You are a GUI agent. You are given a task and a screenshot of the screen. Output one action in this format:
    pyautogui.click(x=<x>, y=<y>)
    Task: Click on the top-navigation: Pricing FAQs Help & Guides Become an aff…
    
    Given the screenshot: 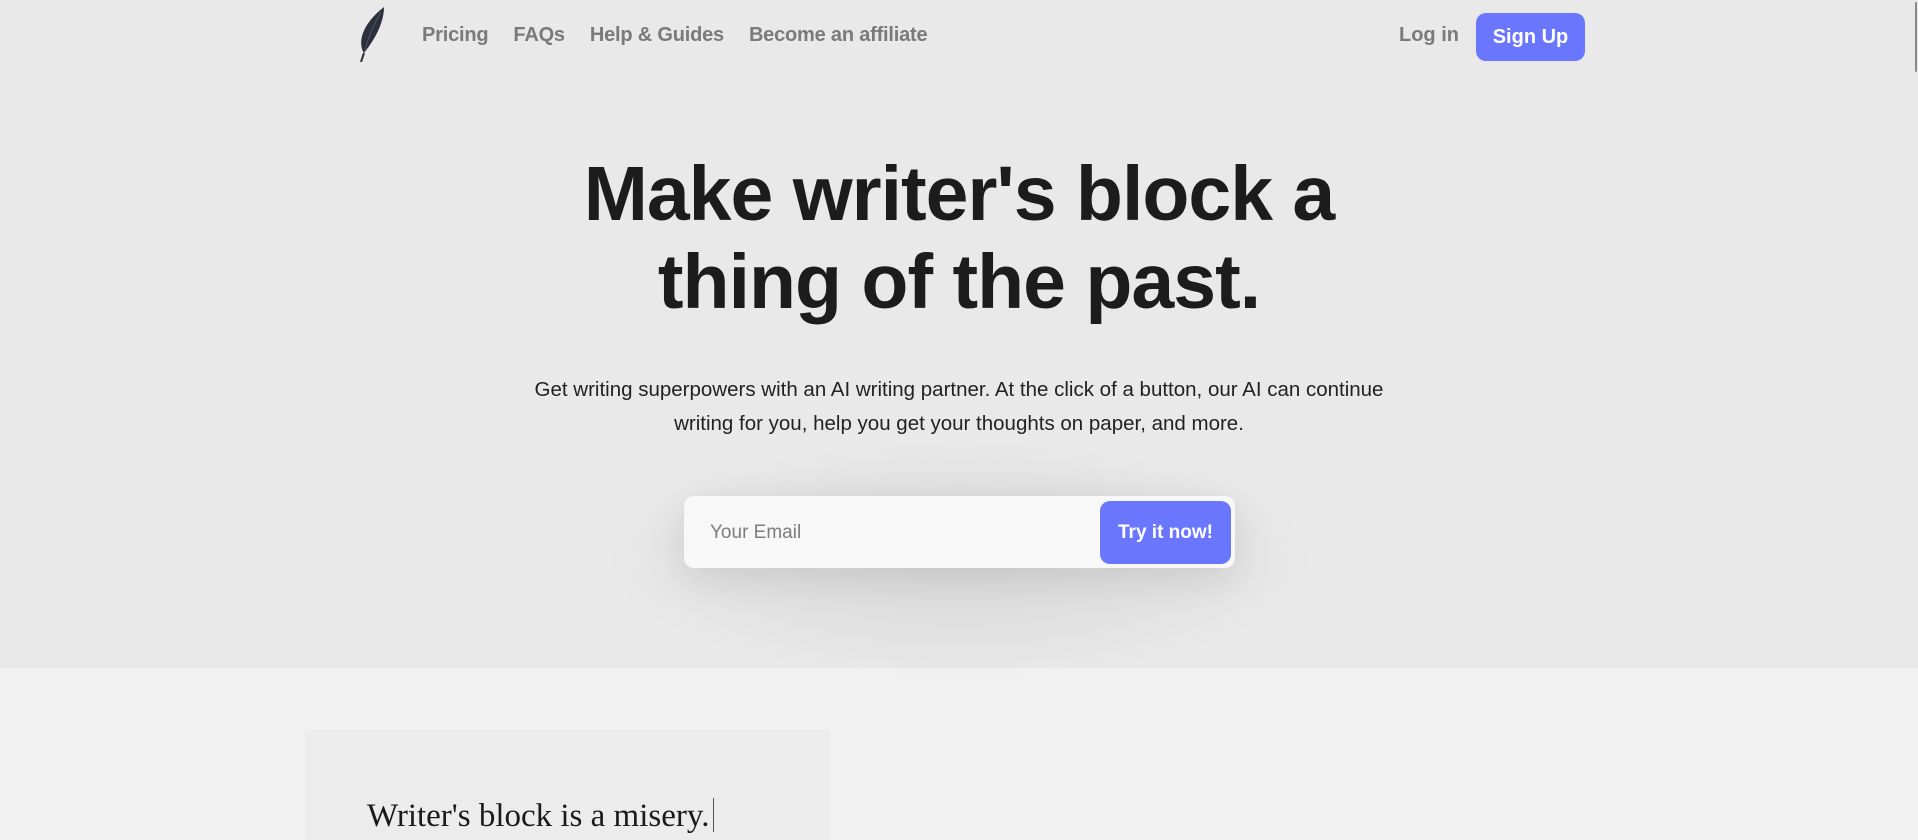 What is the action you would take?
    pyautogui.click(x=959, y=36)
    